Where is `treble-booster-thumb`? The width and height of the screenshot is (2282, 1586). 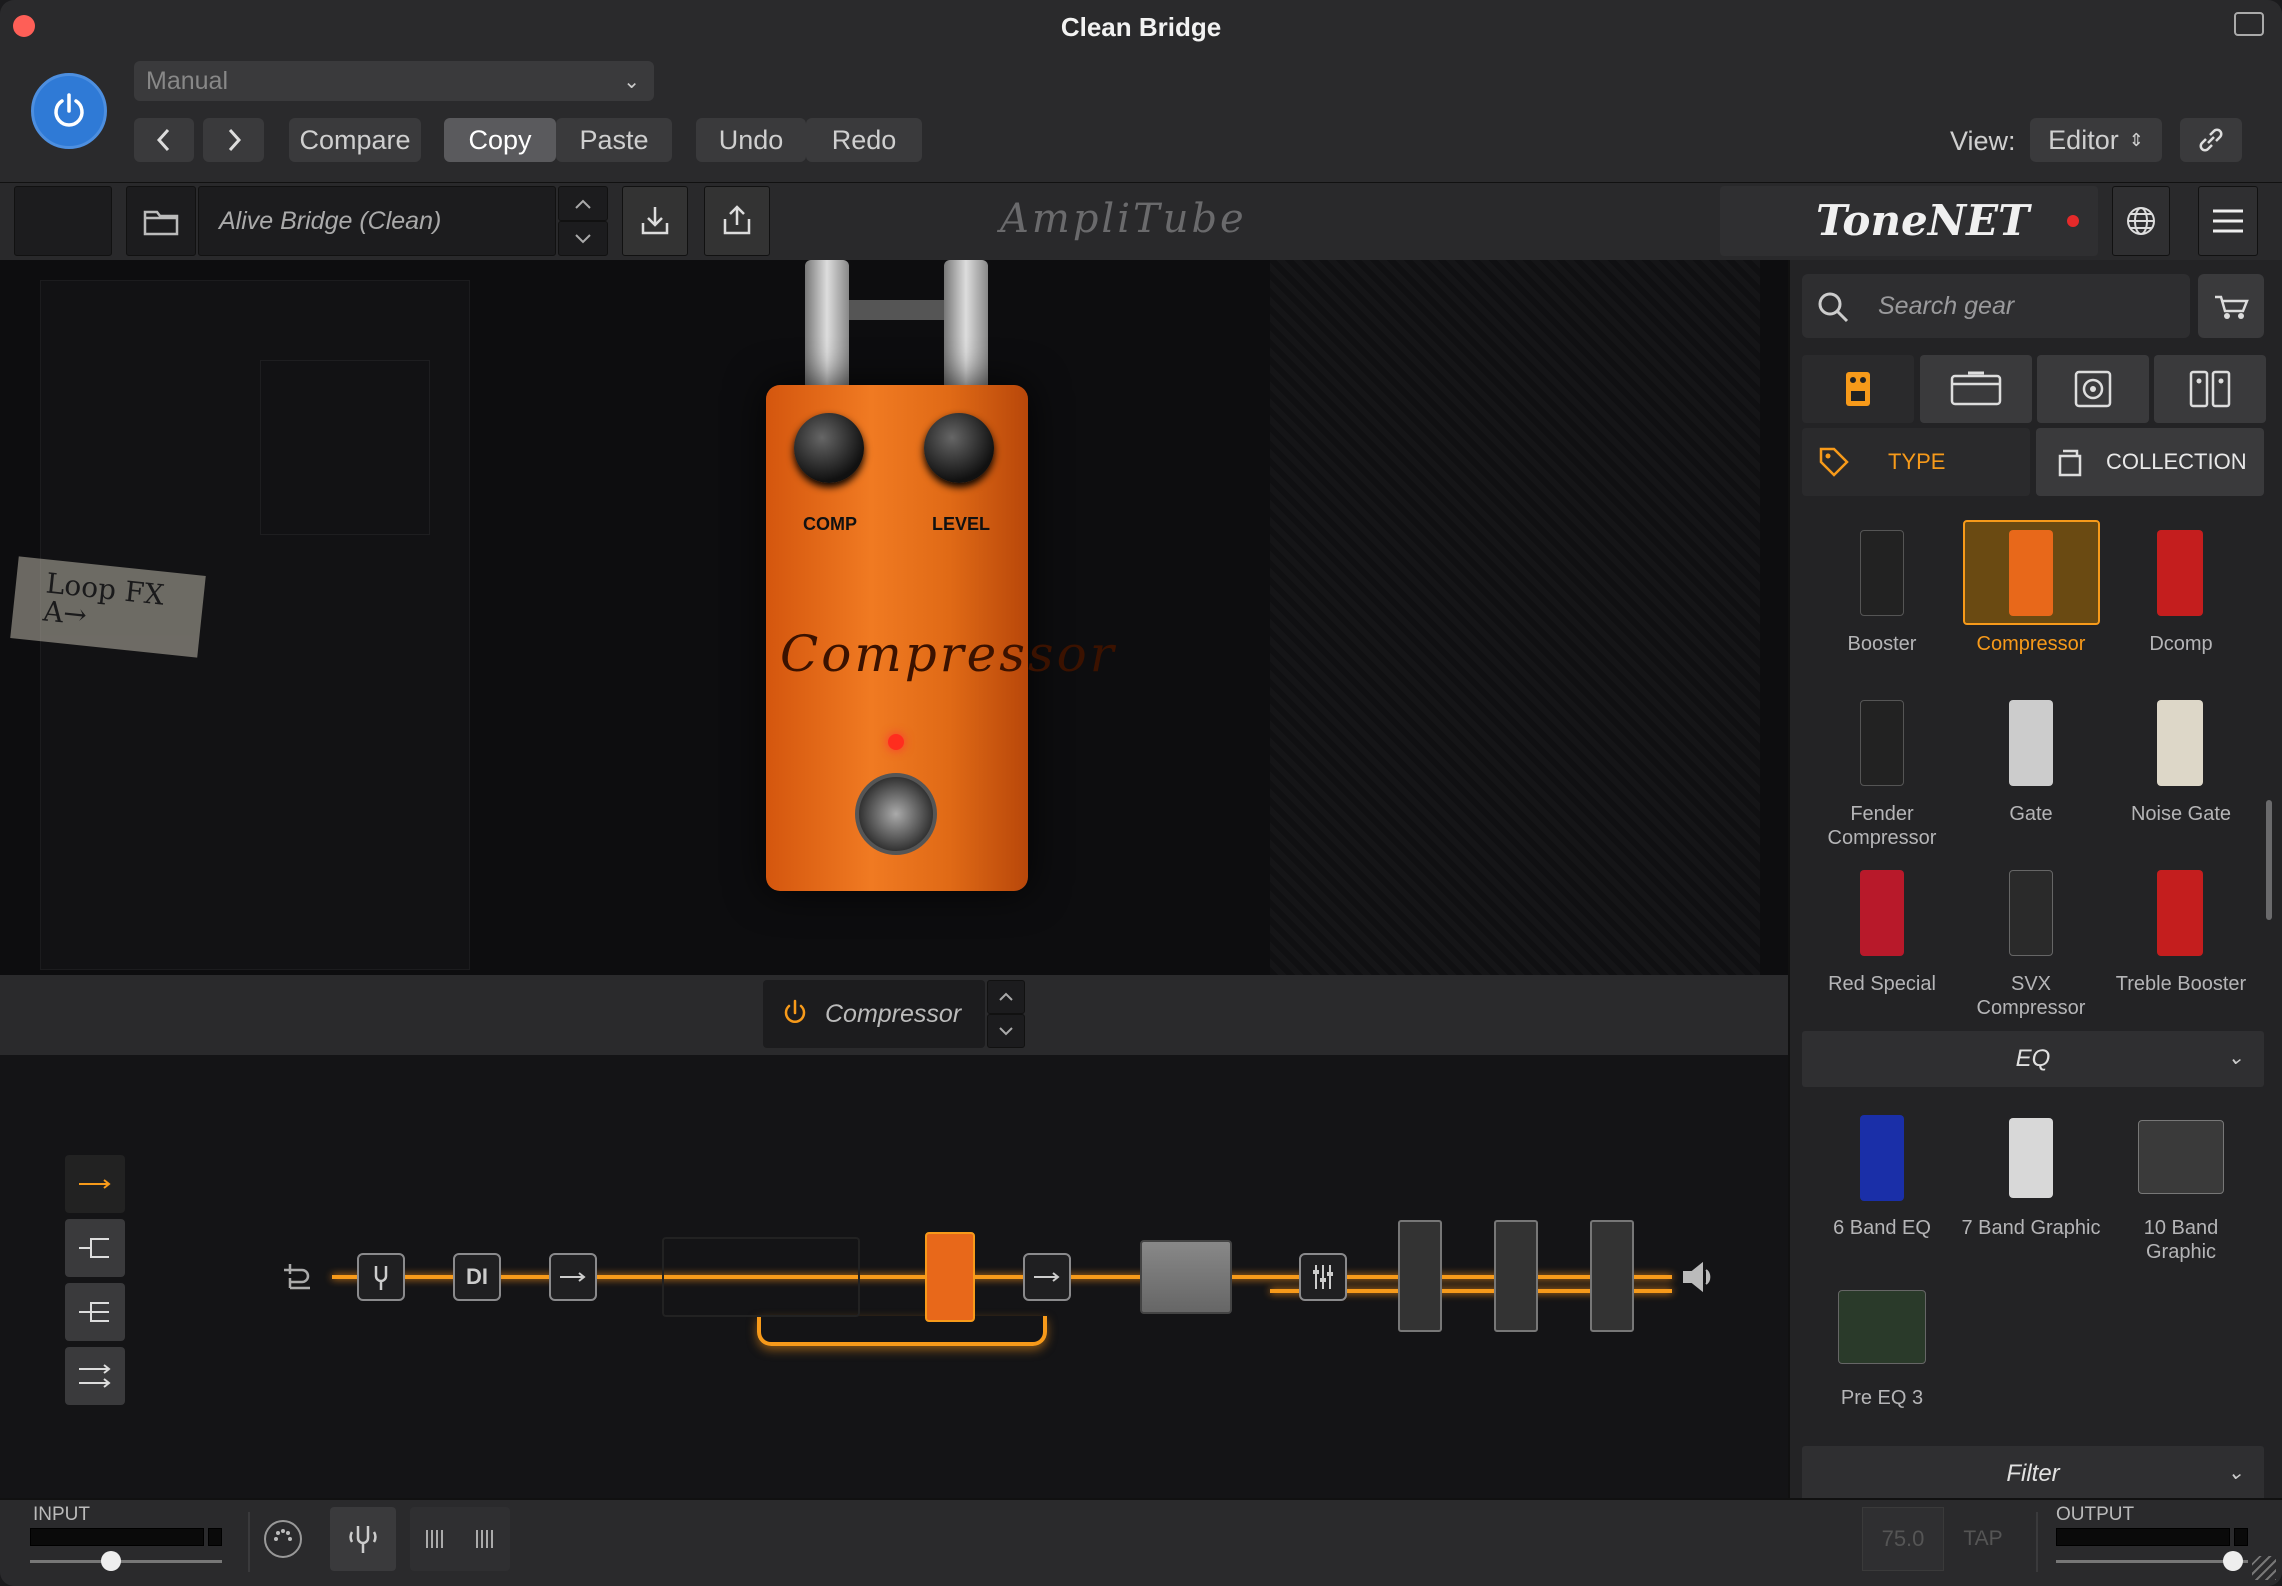 treble-booster-thumb is located at coordinates (2180, 913).